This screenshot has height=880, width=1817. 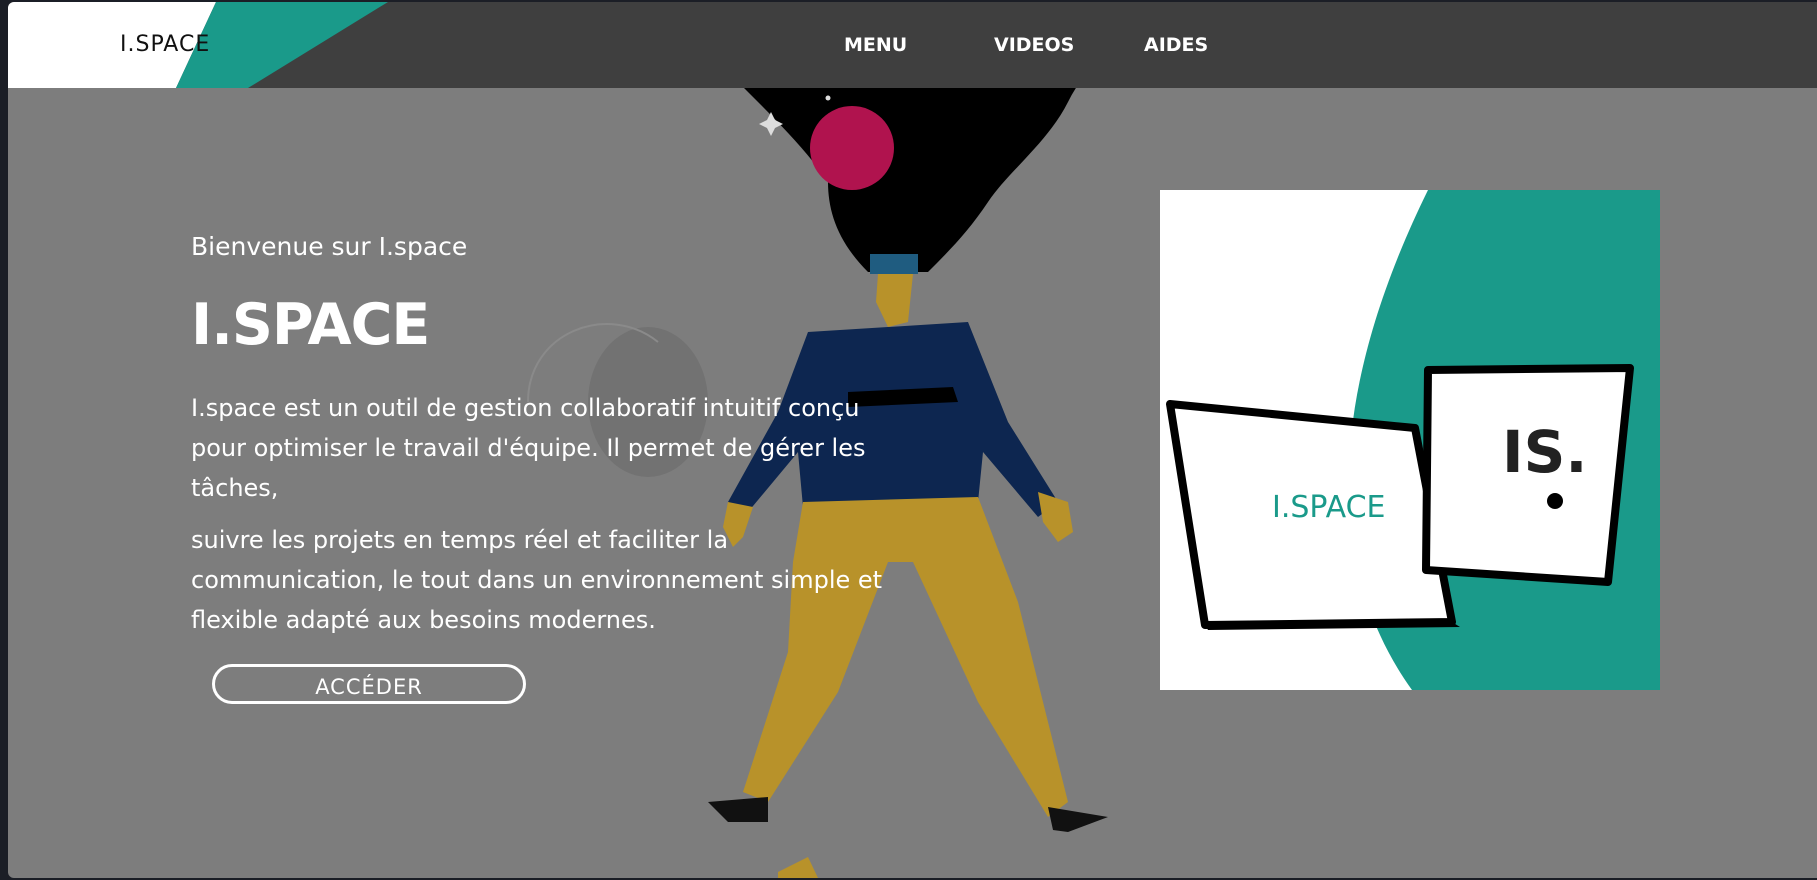 I want to click on top-navbar: I.SPACE MENU VIDEOS AIDES, so click(x=912, y=45).